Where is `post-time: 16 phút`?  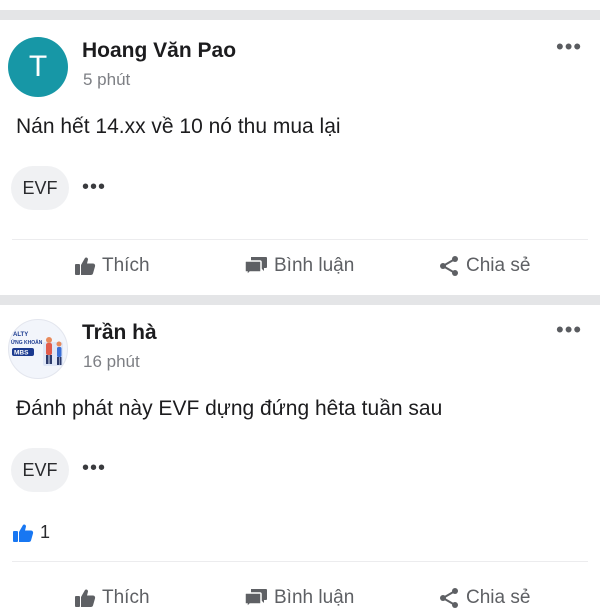 post-time: 16 phút is located at coordinates (111, 361).